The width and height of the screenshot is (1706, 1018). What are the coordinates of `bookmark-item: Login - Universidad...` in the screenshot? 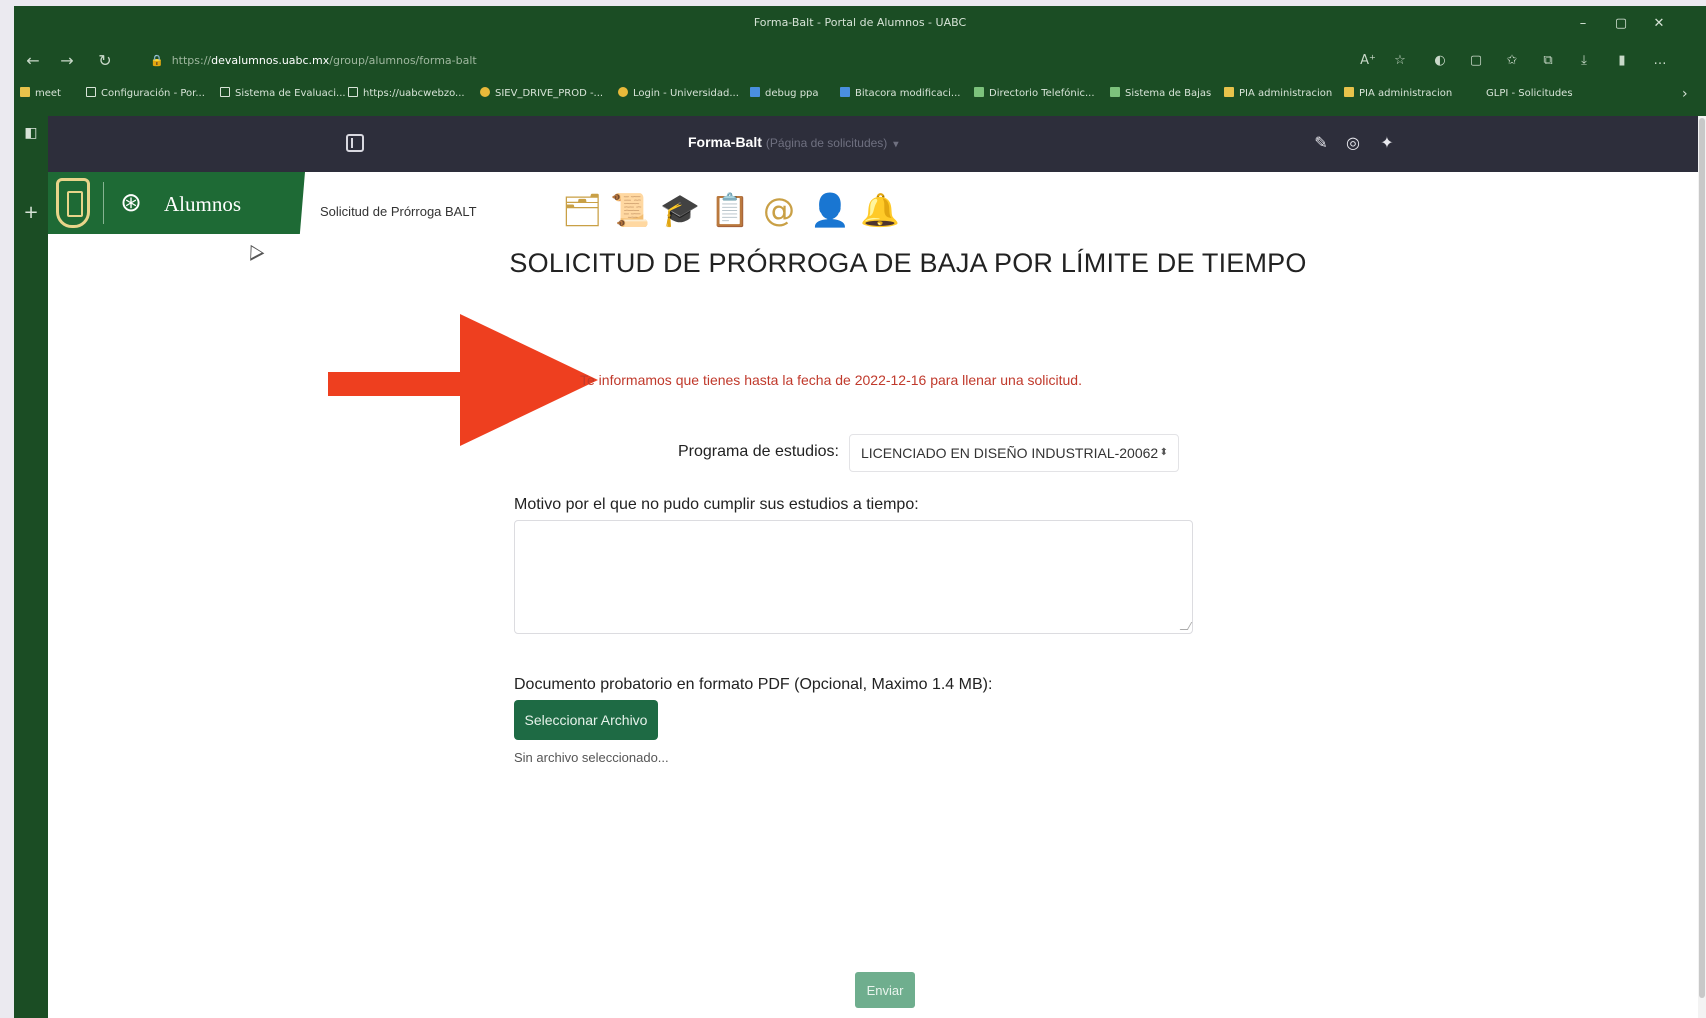 It's located at (678, 94).